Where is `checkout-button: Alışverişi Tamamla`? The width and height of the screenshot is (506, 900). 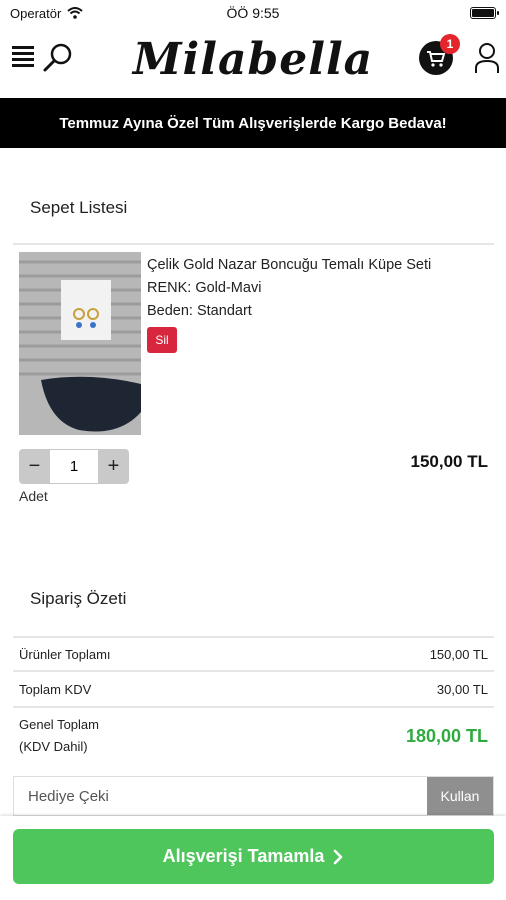
checkout-button: Alışverişi Tamamla is located at coordinates (253, 856).